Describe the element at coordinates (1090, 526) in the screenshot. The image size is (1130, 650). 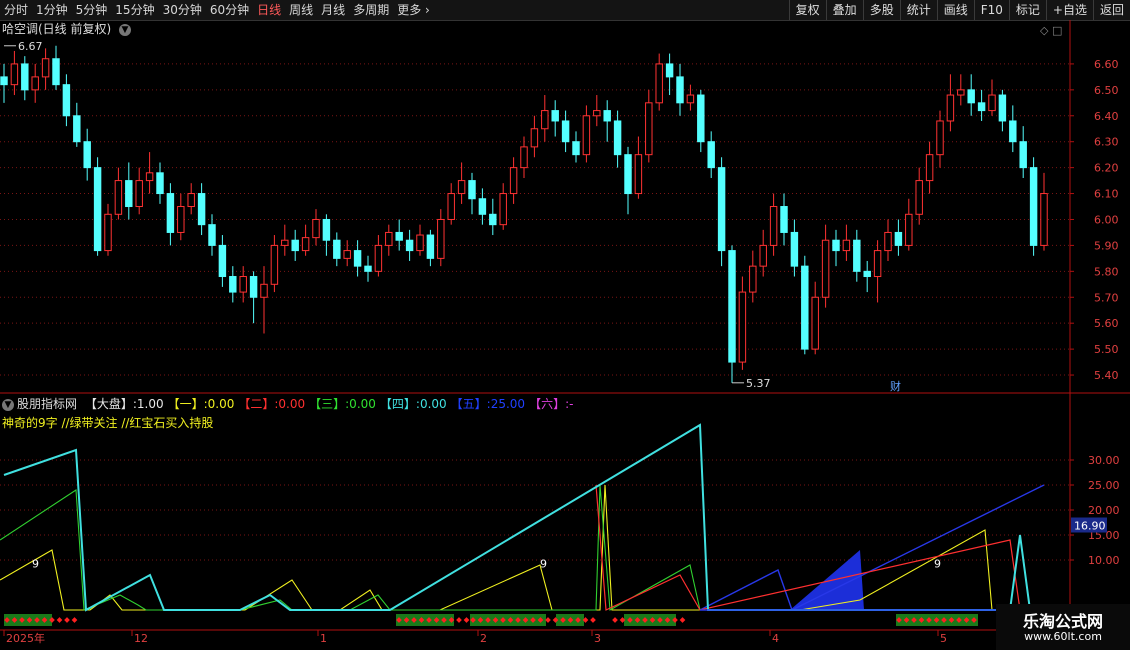
I see `current-value-label: 16.90` at that location.